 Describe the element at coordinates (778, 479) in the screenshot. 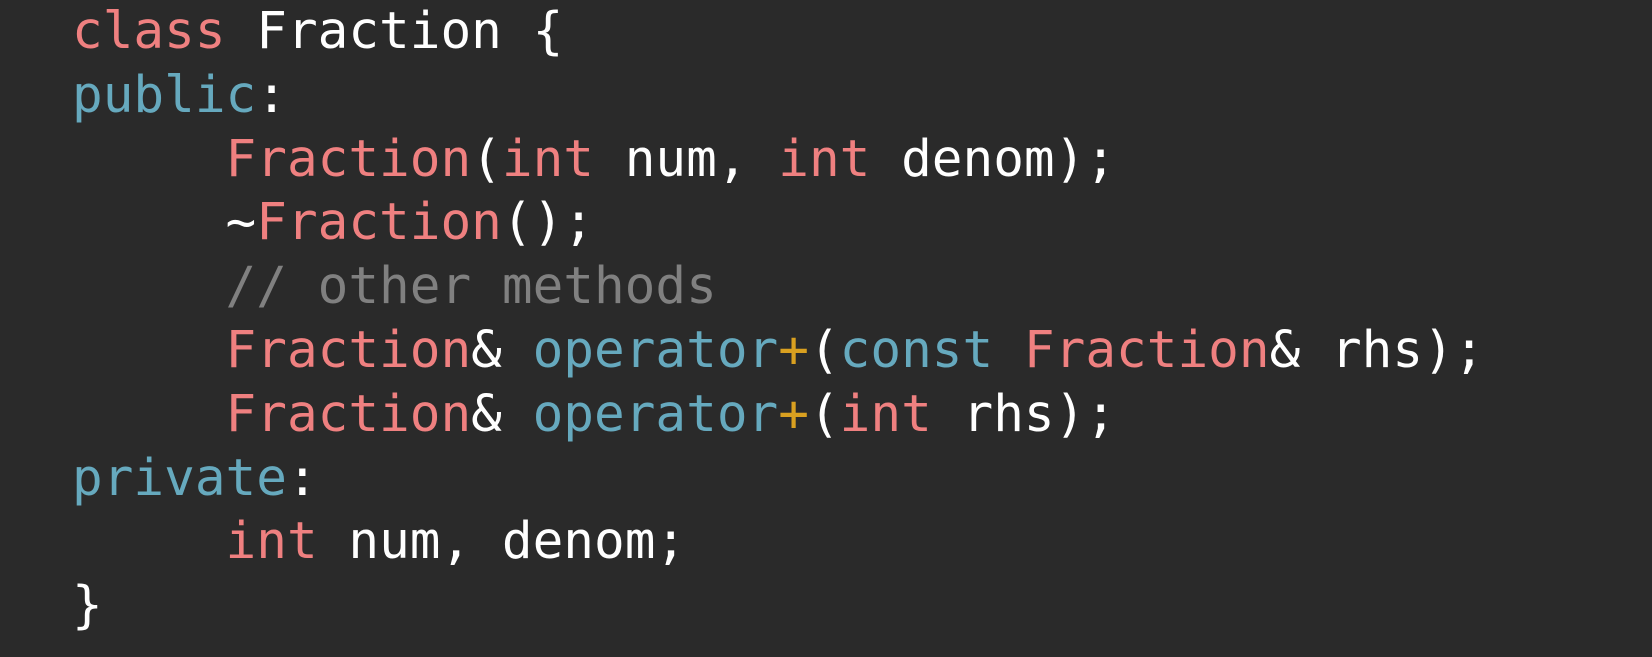

I see `code-line: private:` at that location.